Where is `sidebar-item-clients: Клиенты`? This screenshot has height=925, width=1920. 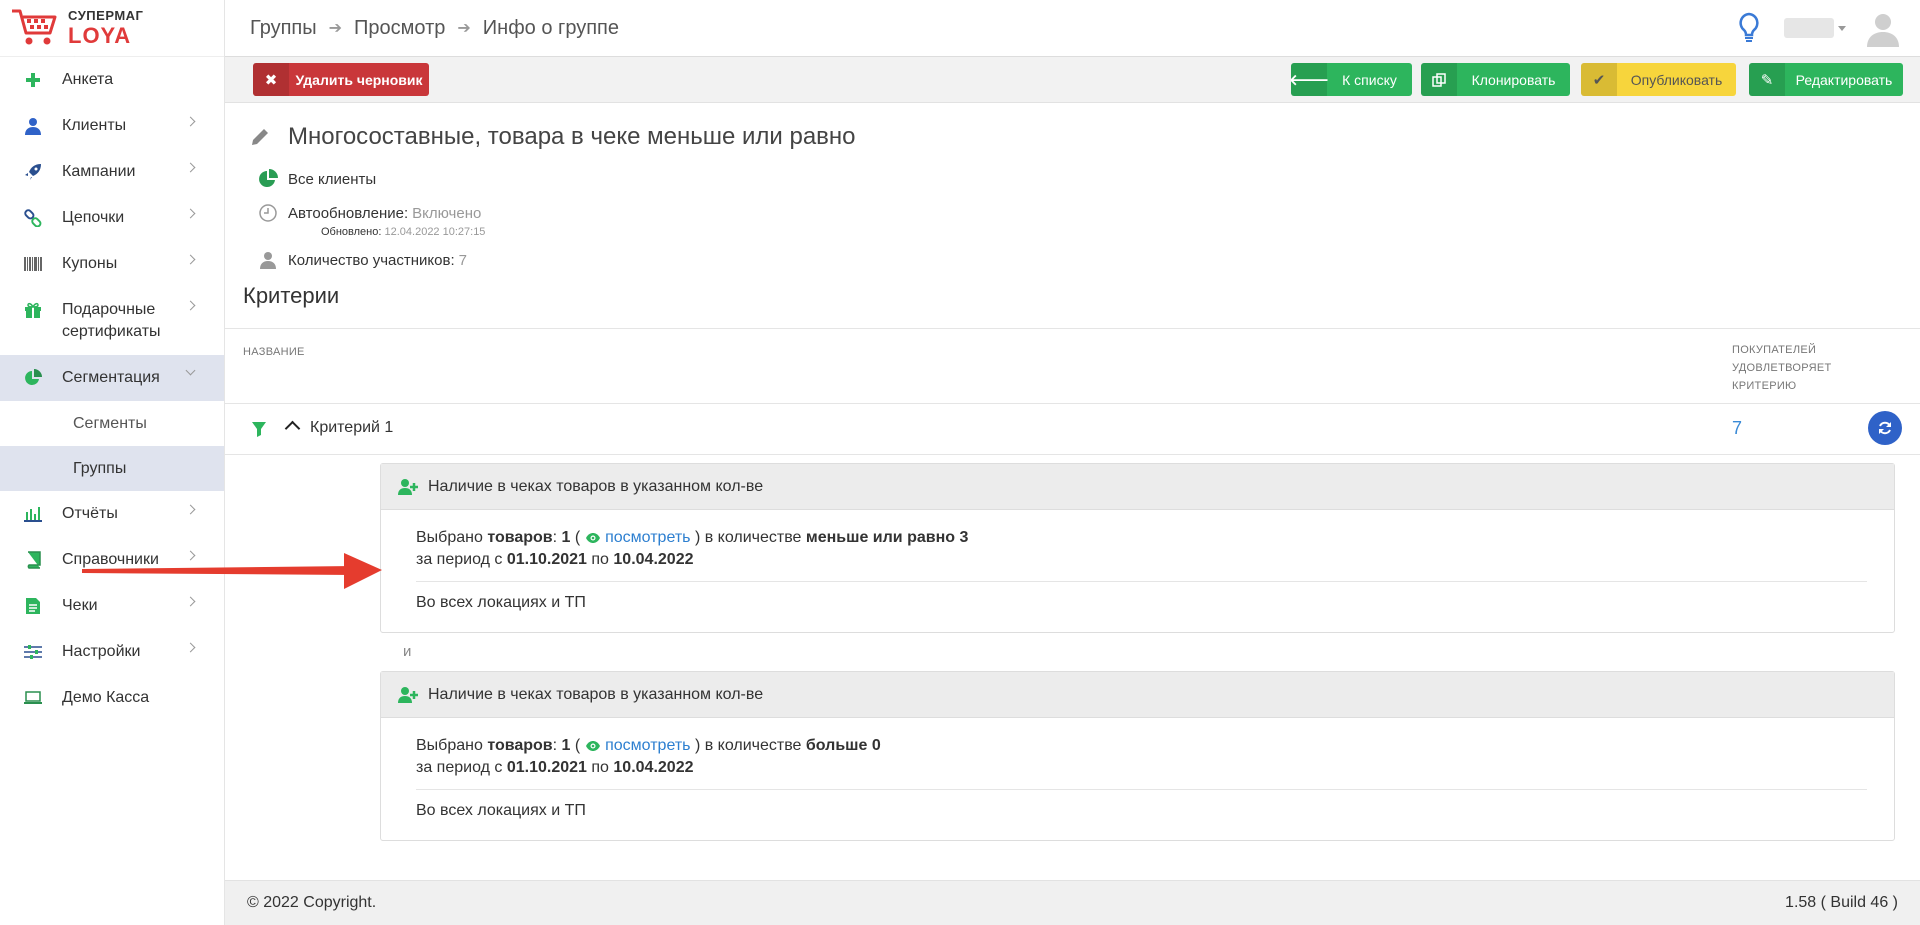 sidebar-item-clients: Клиенты is located at coordinates (112, 126).